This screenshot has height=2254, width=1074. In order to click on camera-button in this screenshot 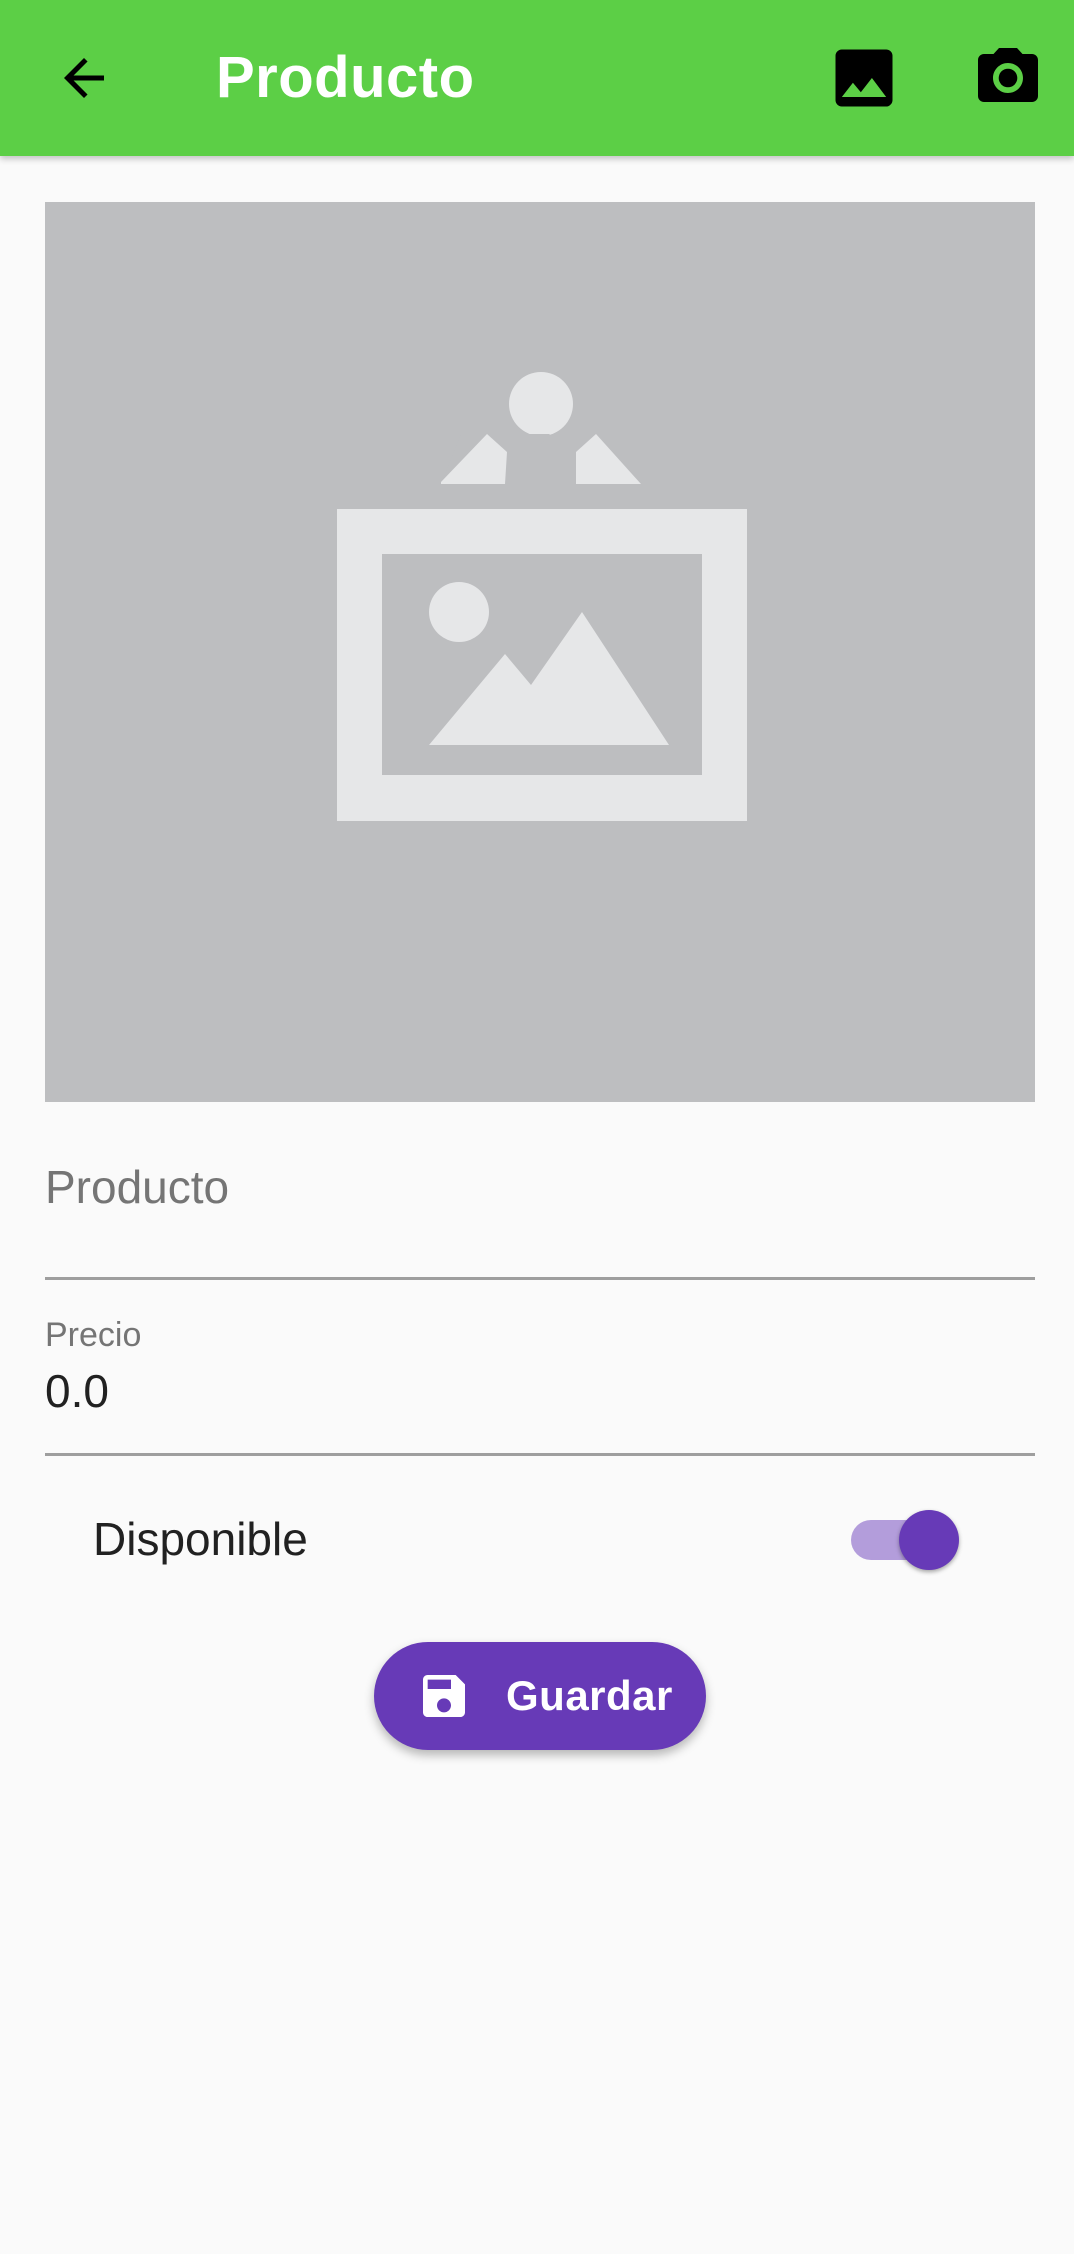, I will do `click(1008, 78)`.